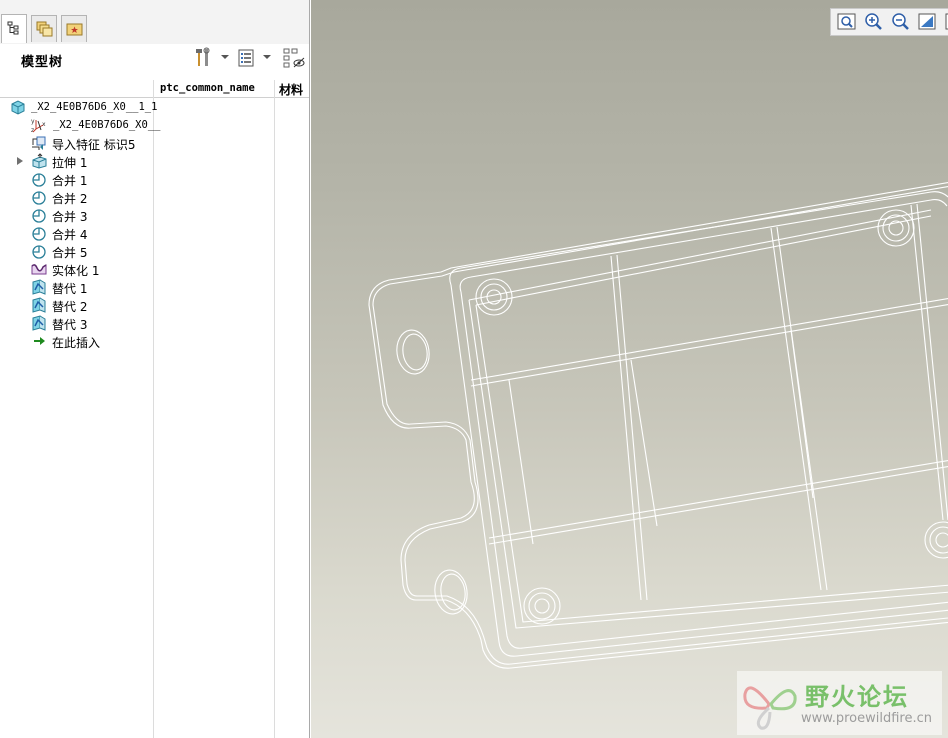 The image size is (948, 738). Describe the element at coordinates (94, 145) in the screenshot. I see `tree-item-label: 导入特征 标识5` at that location.